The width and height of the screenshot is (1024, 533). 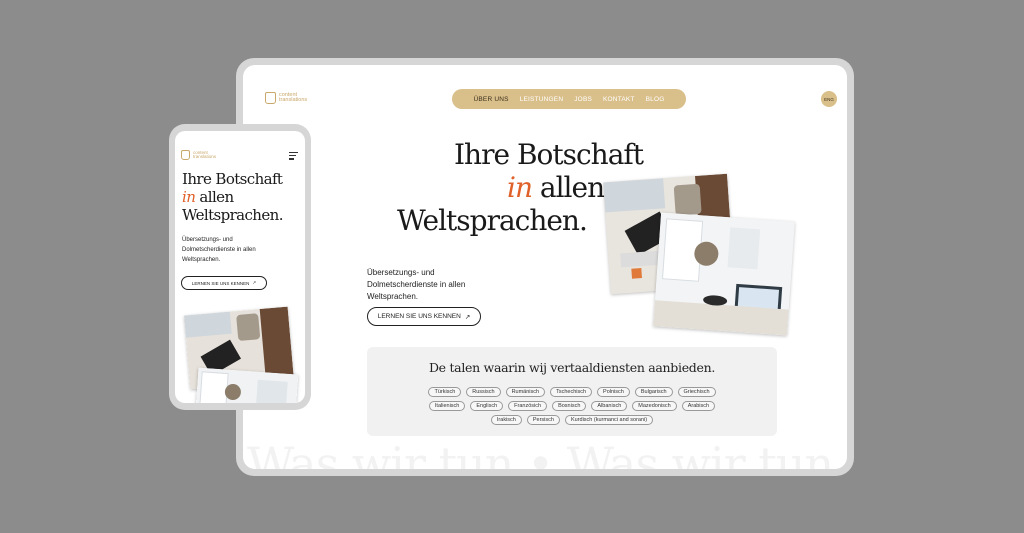 I want to click on language-chip: Russisch, so click(x=483, y=392).